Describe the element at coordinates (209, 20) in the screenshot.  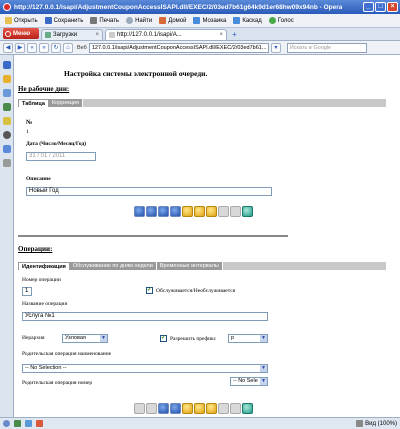
I see `mosaic-button: Мозаика` at that location.